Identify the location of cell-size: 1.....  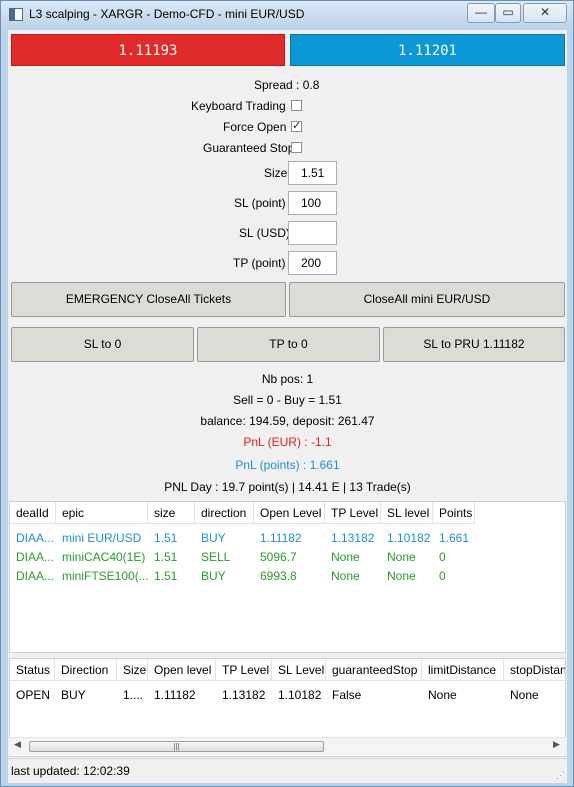
(133, 695).